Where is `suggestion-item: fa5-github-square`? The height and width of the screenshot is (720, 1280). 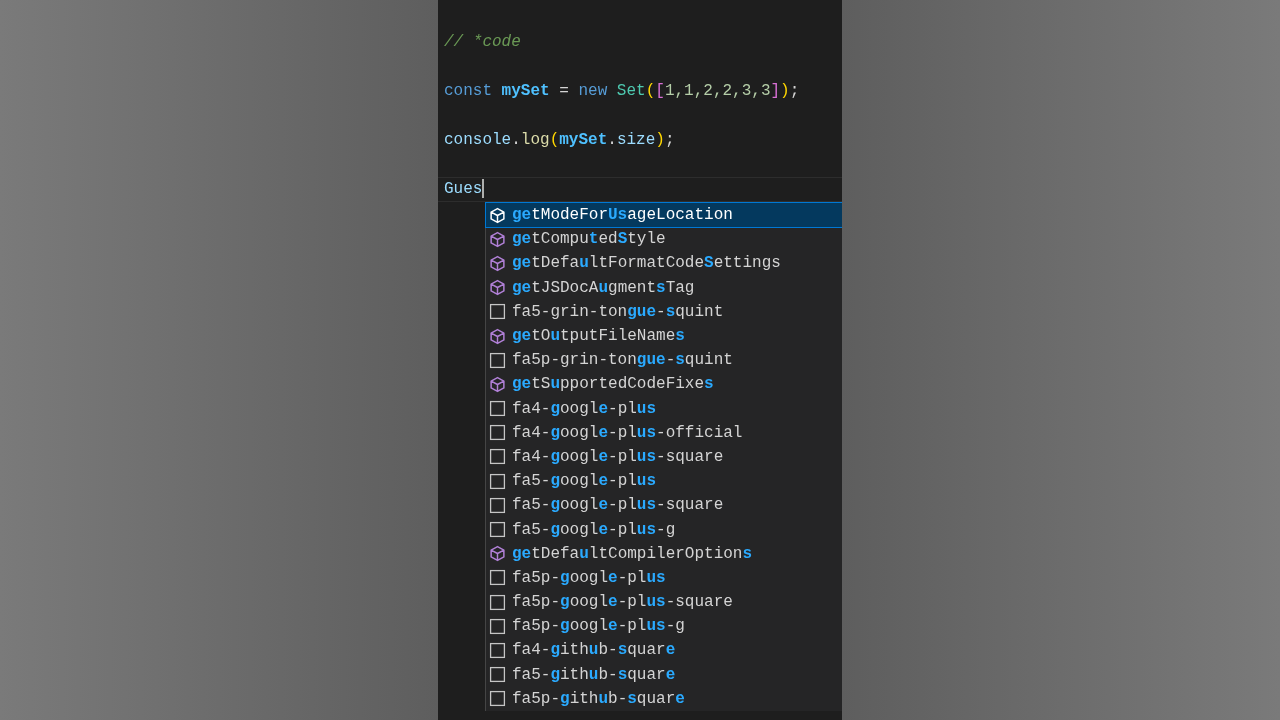
suggestion-item: fa5-github-square is located at coordinates (664, 674).